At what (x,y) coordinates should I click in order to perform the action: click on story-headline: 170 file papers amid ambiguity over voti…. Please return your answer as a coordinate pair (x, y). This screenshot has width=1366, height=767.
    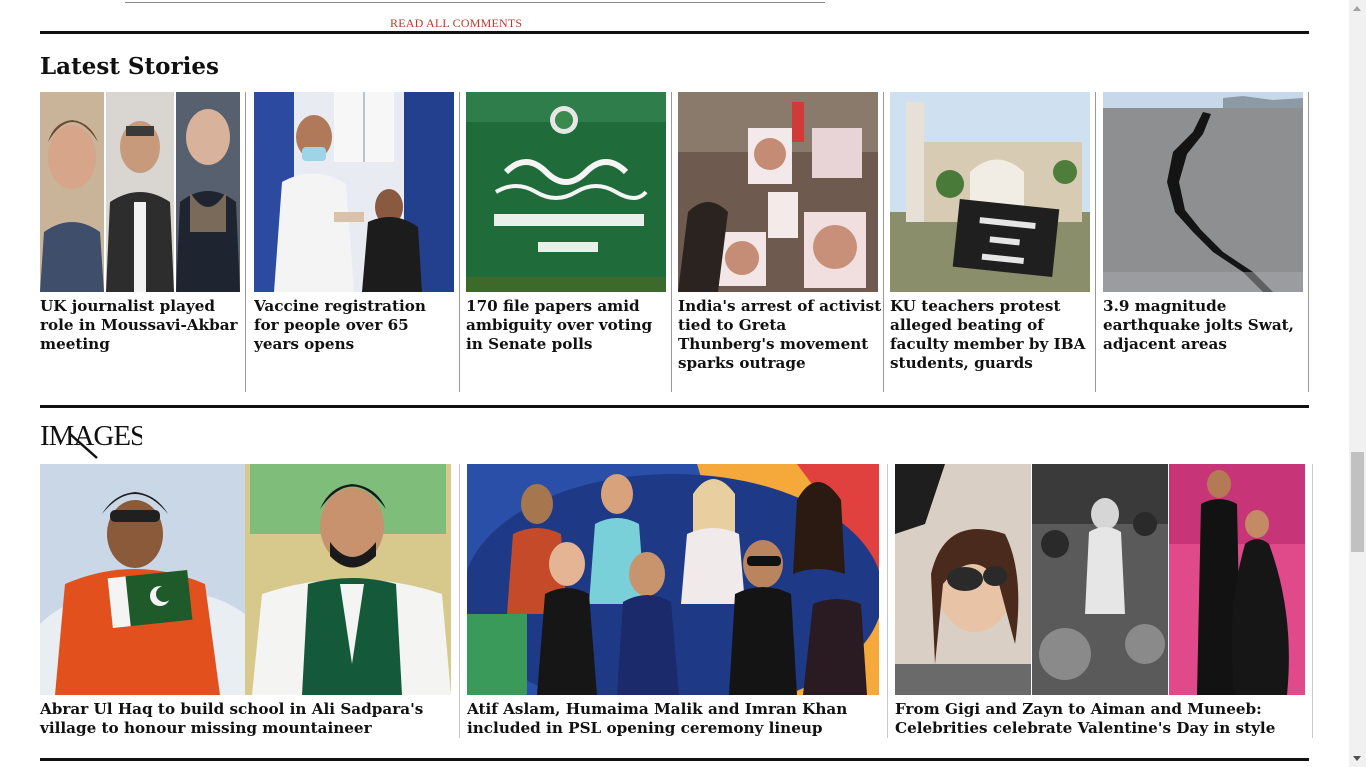
    Looking at the image, I should click on (568, 325).